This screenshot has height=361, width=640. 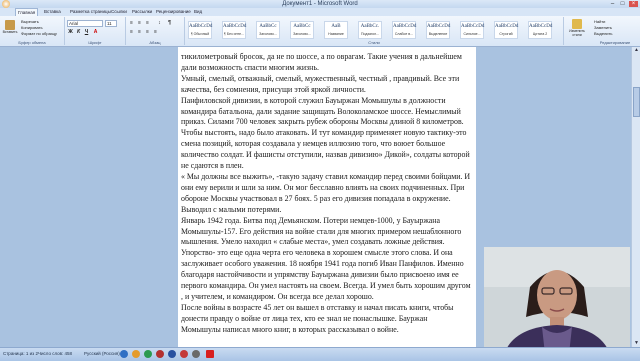 I want to click on style-sample: AaB, so click(x=336, y=26).